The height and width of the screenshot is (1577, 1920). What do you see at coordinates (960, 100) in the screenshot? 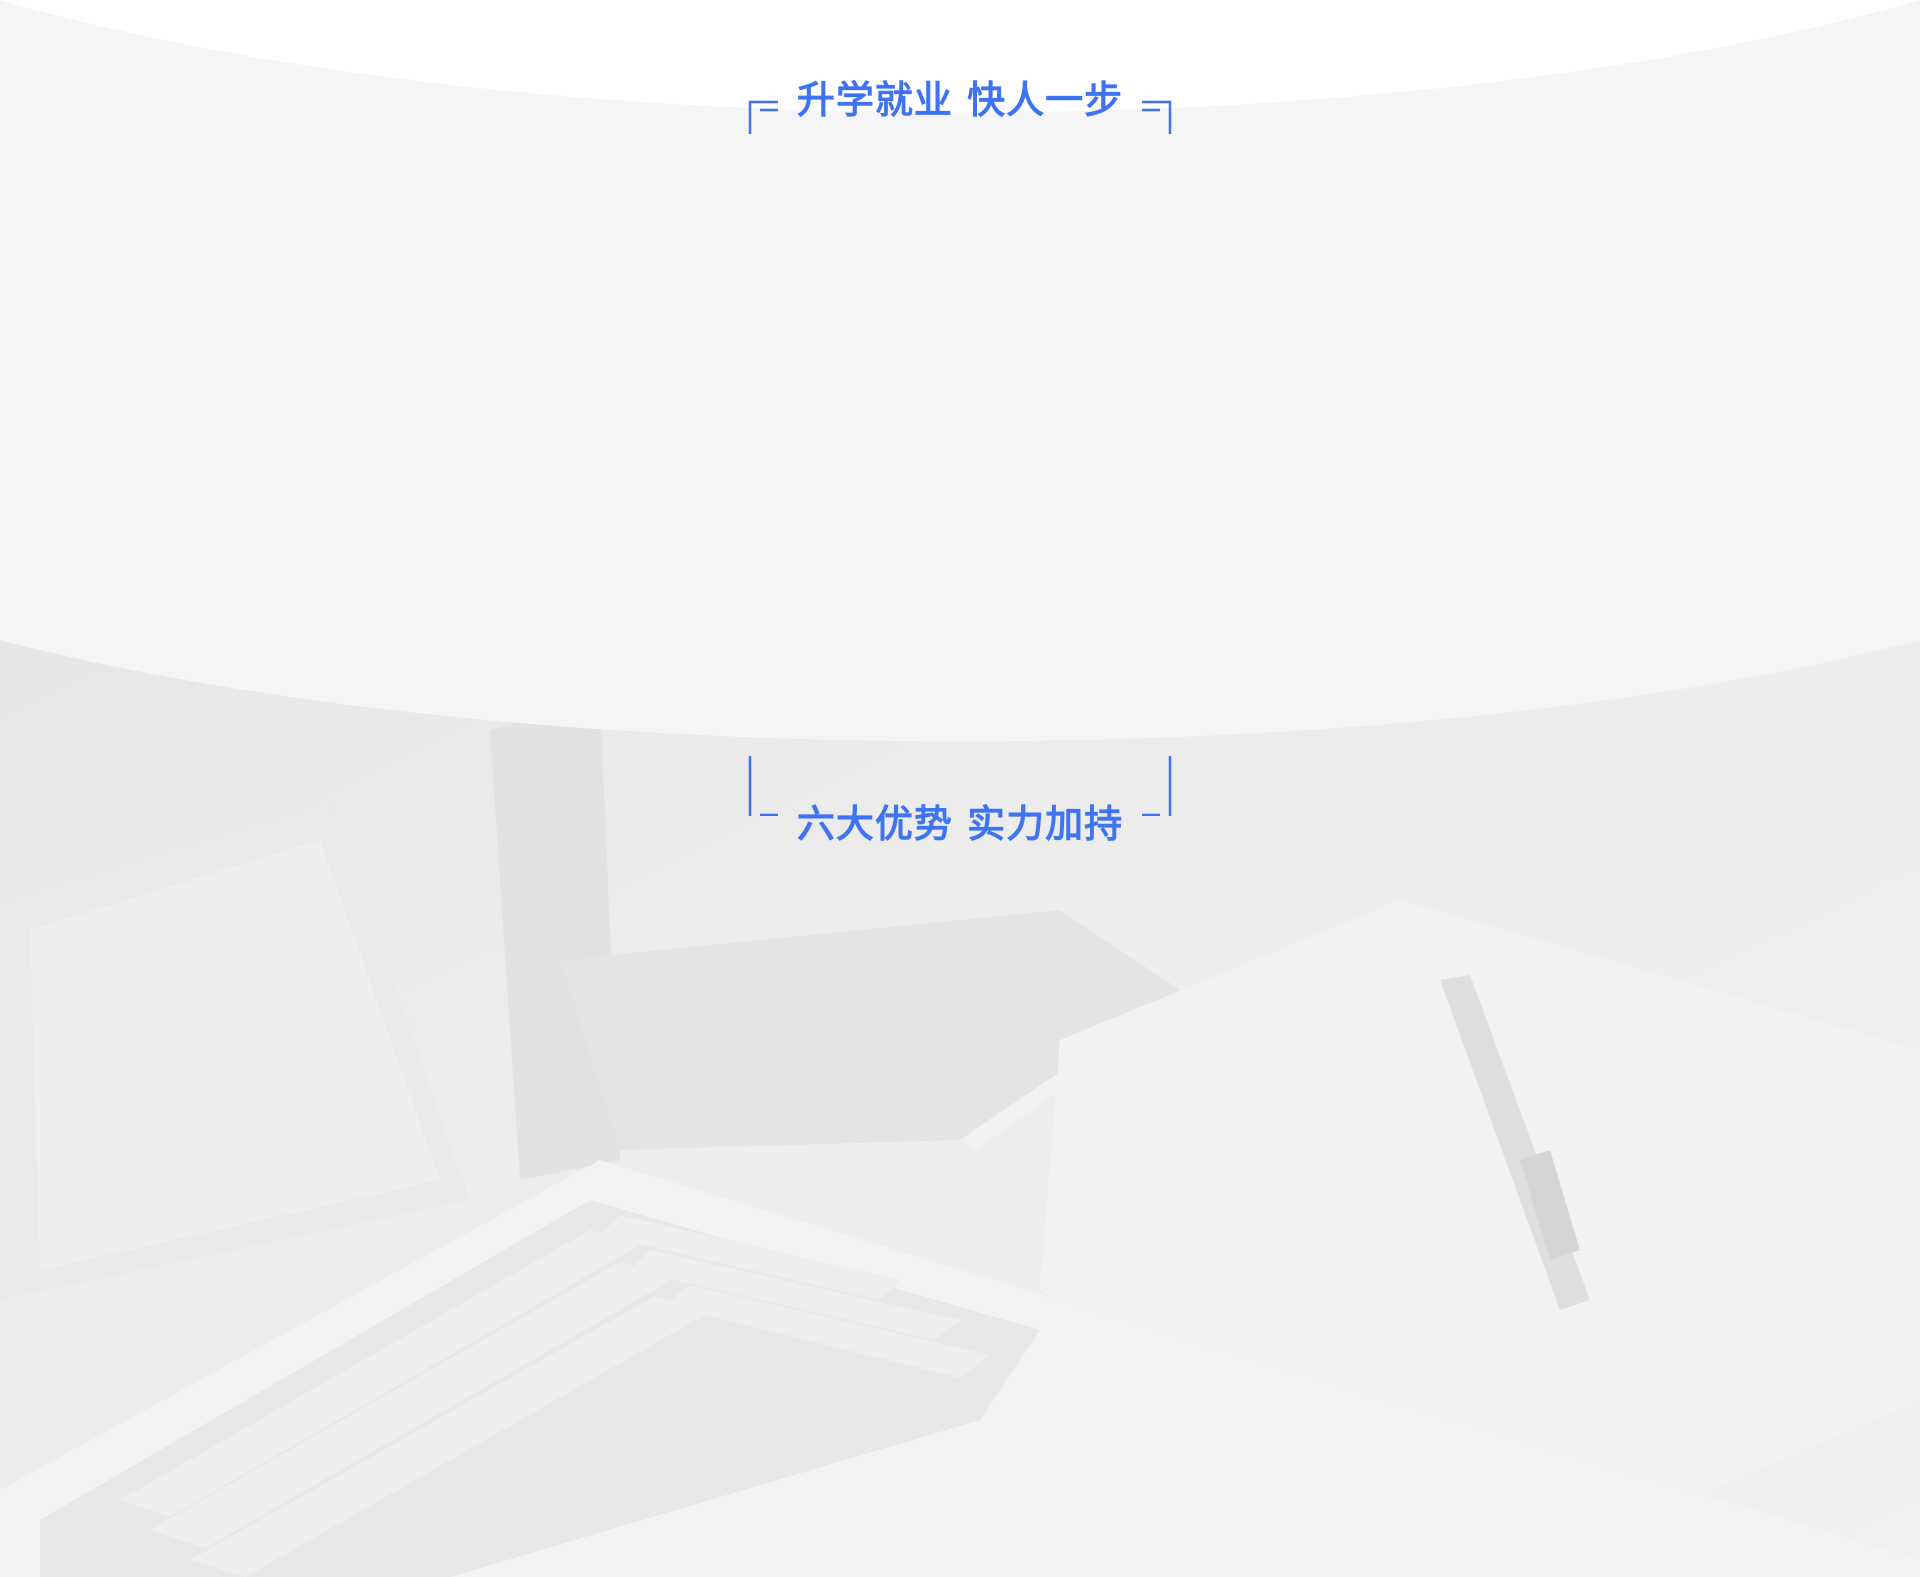
I see `section-title-top-text: 升学就业 快人一步` at bounding box center [960, 100].